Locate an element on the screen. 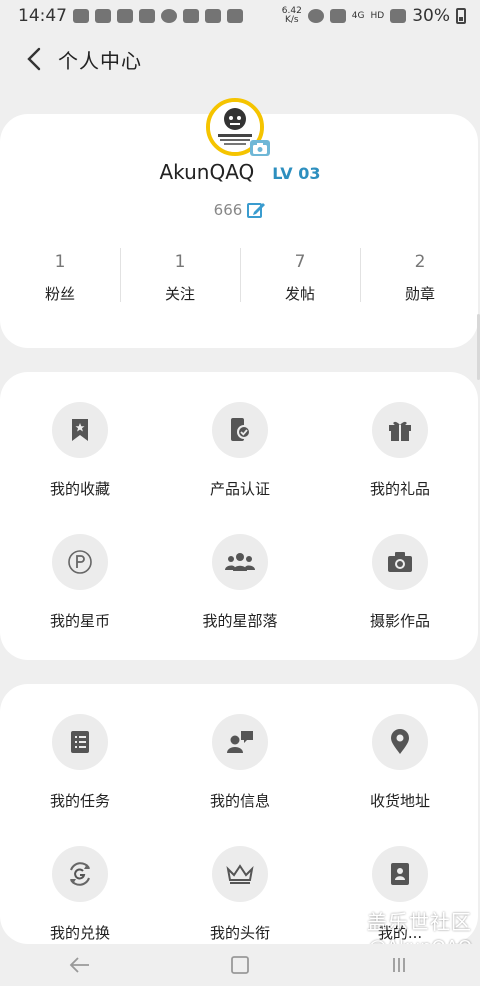  avatar-camera-button is located at coordinates (260, 148).